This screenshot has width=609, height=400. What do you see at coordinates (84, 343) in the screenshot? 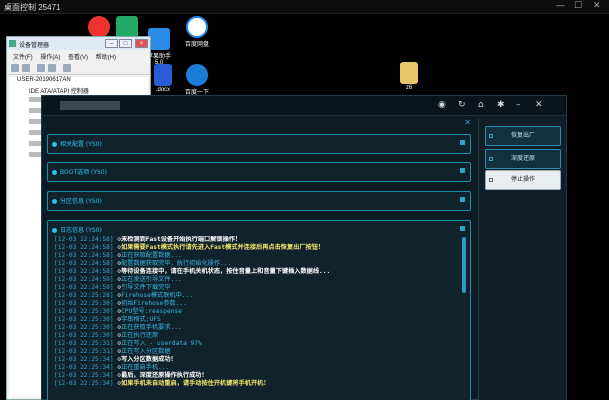
I see `log-timestamp: [12-03 22:25:31]` at bounding box center [84, 343].